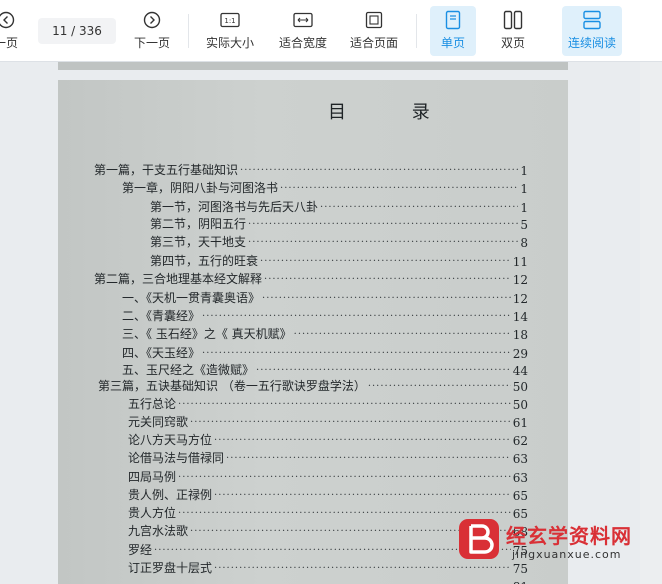 The width and height of the screenshot is (662, 584). I want to click on toc-entry-title: 贵人例、正禄例, so click(170, 495).